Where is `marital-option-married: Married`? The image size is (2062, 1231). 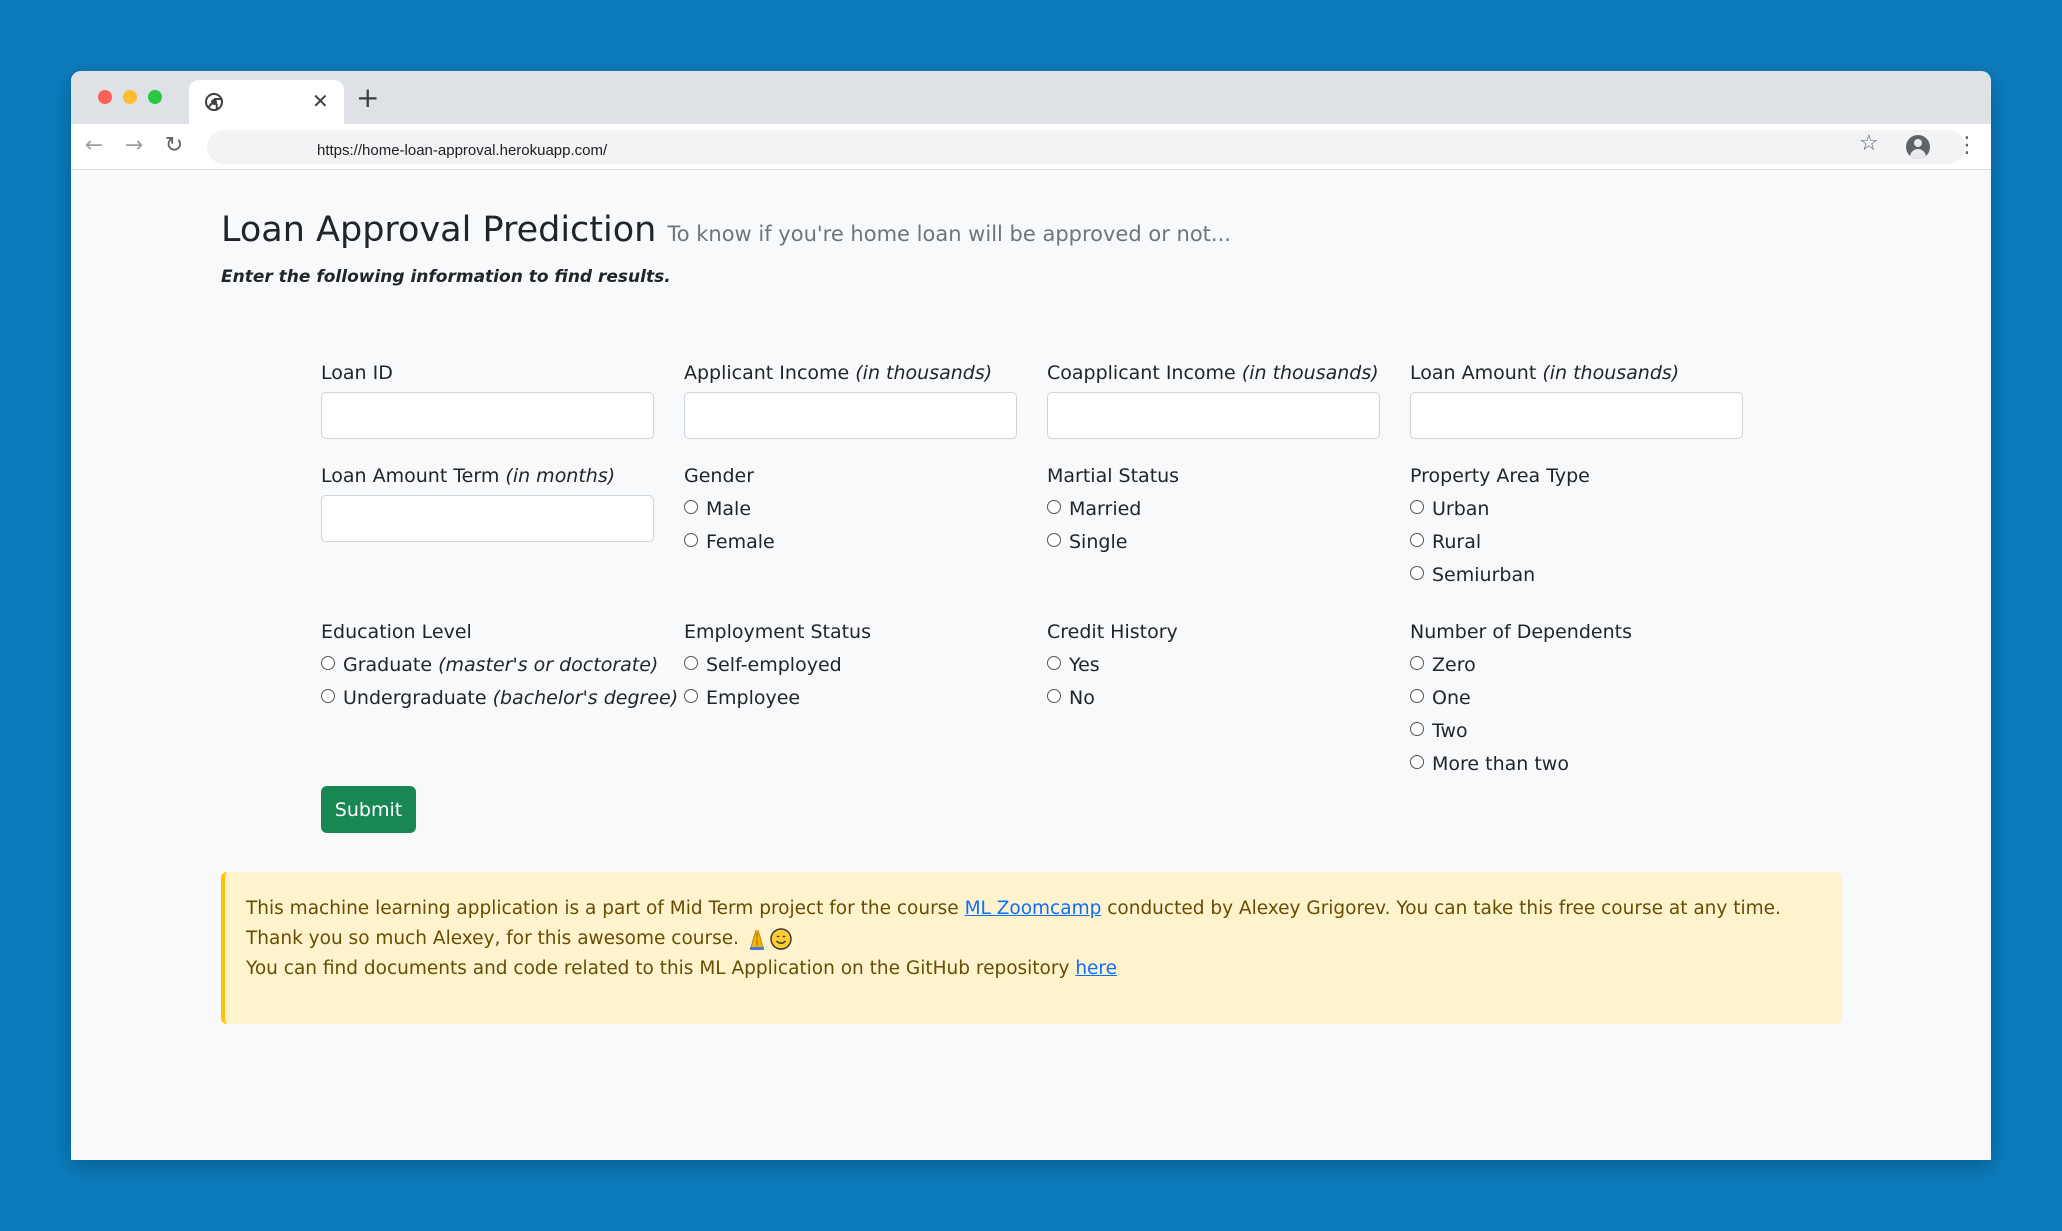 marital-option-married: Married is located at coordinates (1094, 509).